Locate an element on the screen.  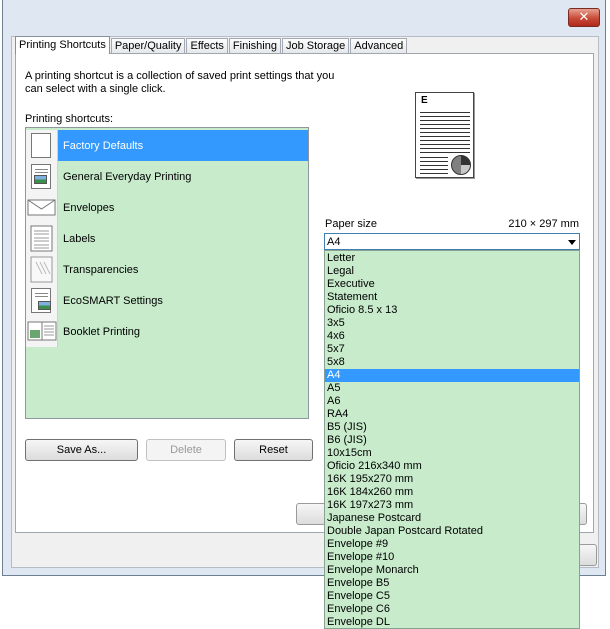
blank-page-icon is located at coordinates (42, 145).